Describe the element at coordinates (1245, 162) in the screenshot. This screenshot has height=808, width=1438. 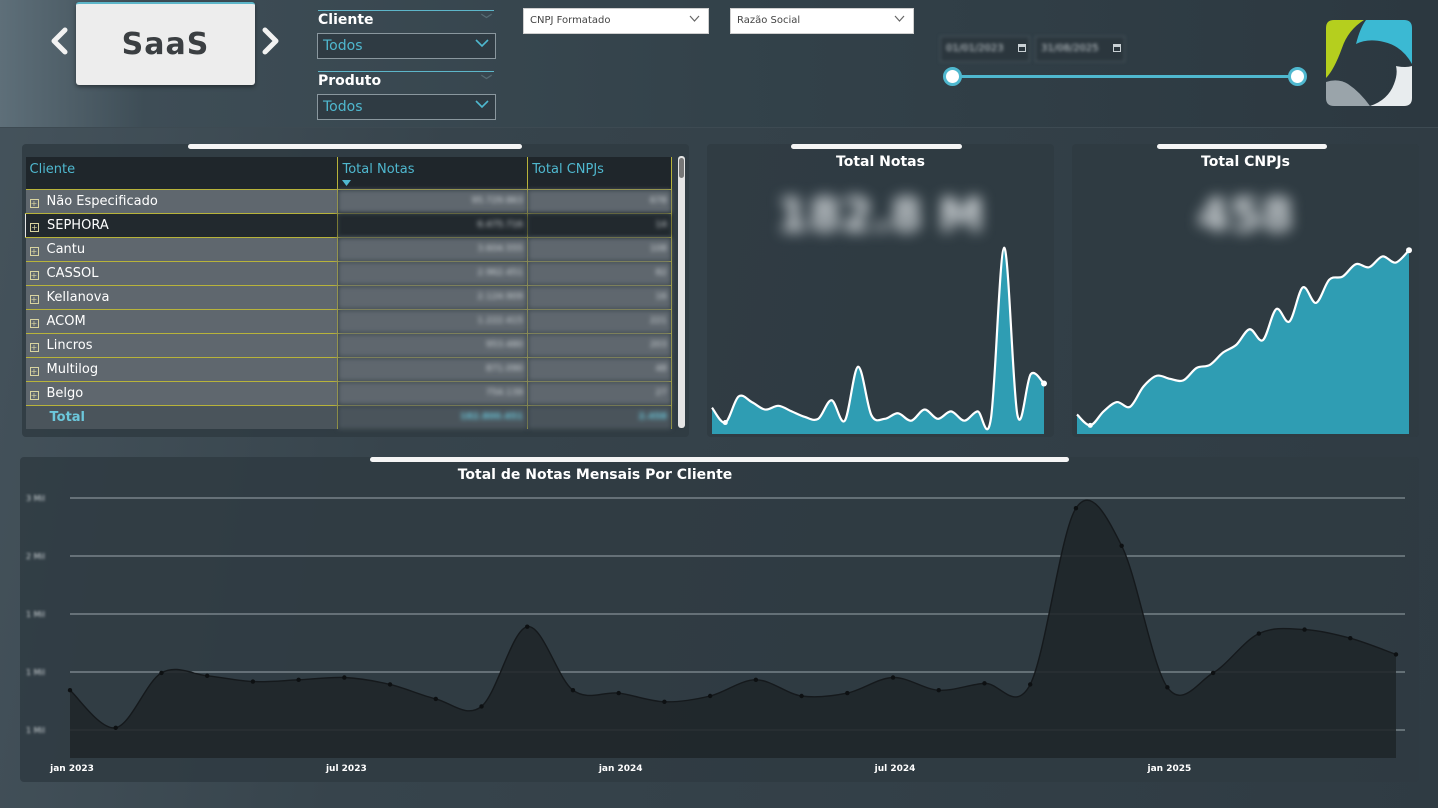
I see `kpi-cnpjs-title: Total CNPJs` at that location.